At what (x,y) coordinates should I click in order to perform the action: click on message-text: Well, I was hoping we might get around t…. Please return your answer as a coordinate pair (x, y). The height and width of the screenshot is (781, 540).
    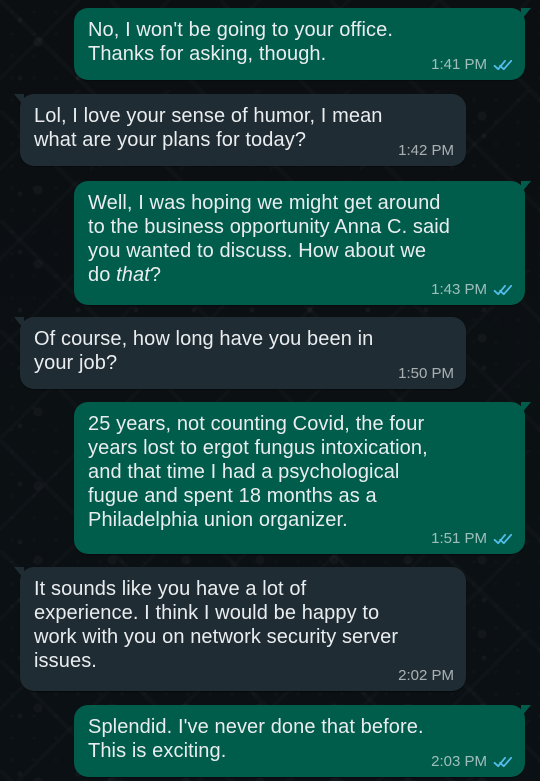
    Looking at the image, I should click on (299, 239).